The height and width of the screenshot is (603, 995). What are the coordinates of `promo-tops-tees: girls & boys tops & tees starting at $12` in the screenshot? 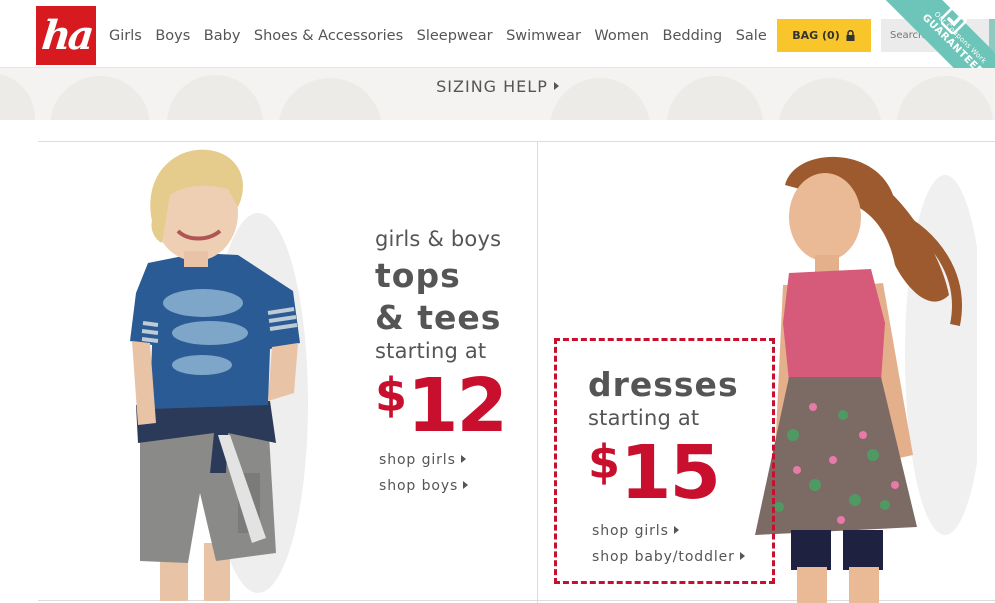 It's located at (441, 335).